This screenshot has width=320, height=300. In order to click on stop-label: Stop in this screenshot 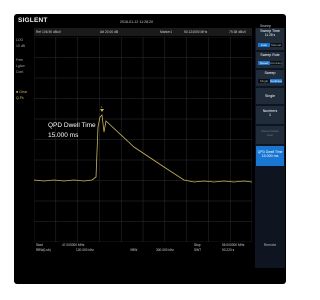, I will do `click(197, 245)`.